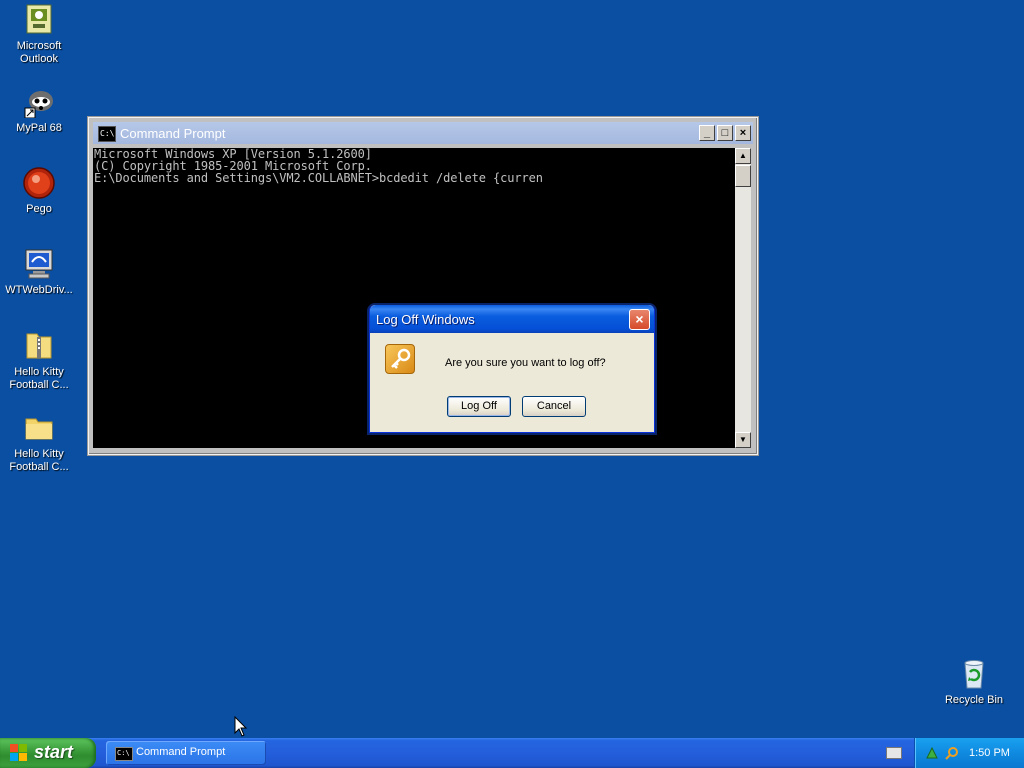 This screenshot has width=1024, height=768. I want to click on keyboard-icon, so click(894, 753).